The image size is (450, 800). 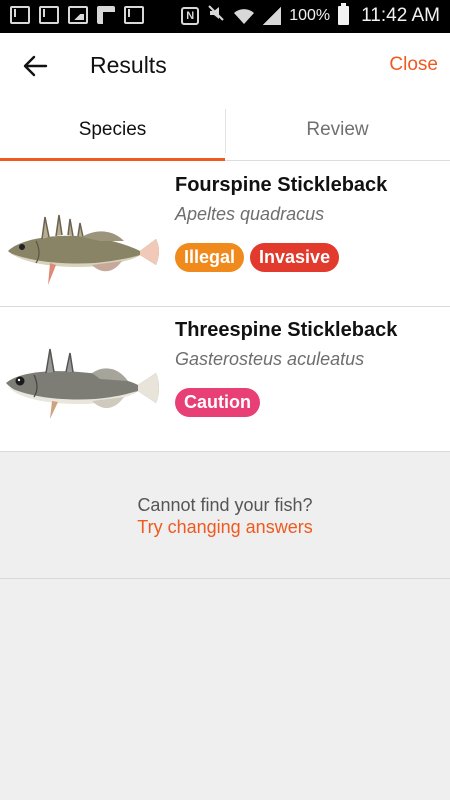 What do you see at coordinates (250, 214) in the screenshot?
I see `fish-scientific-name: Apeltes quadracus` at bounding box center [250, 214].